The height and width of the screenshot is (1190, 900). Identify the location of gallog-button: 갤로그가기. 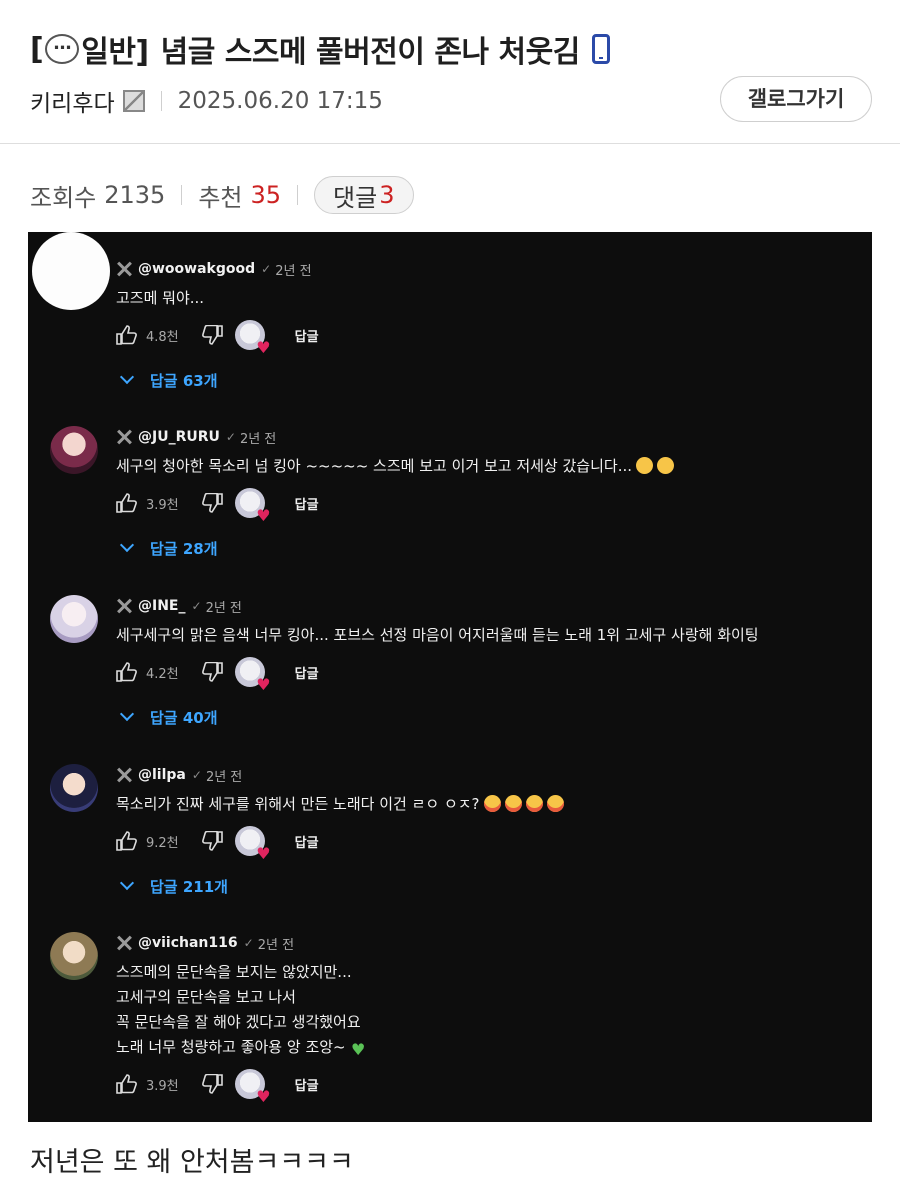
(796, 99).